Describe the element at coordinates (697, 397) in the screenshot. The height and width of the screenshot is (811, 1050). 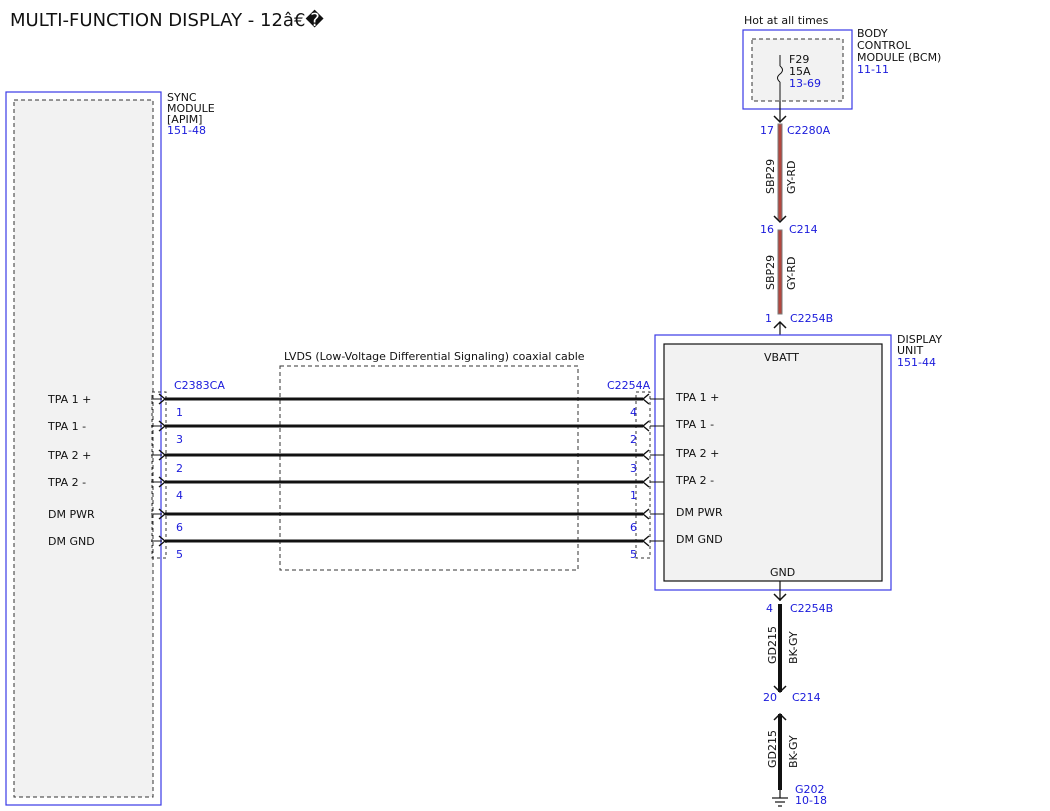
I see `display-signal-label: TPA 1 +` at that location.